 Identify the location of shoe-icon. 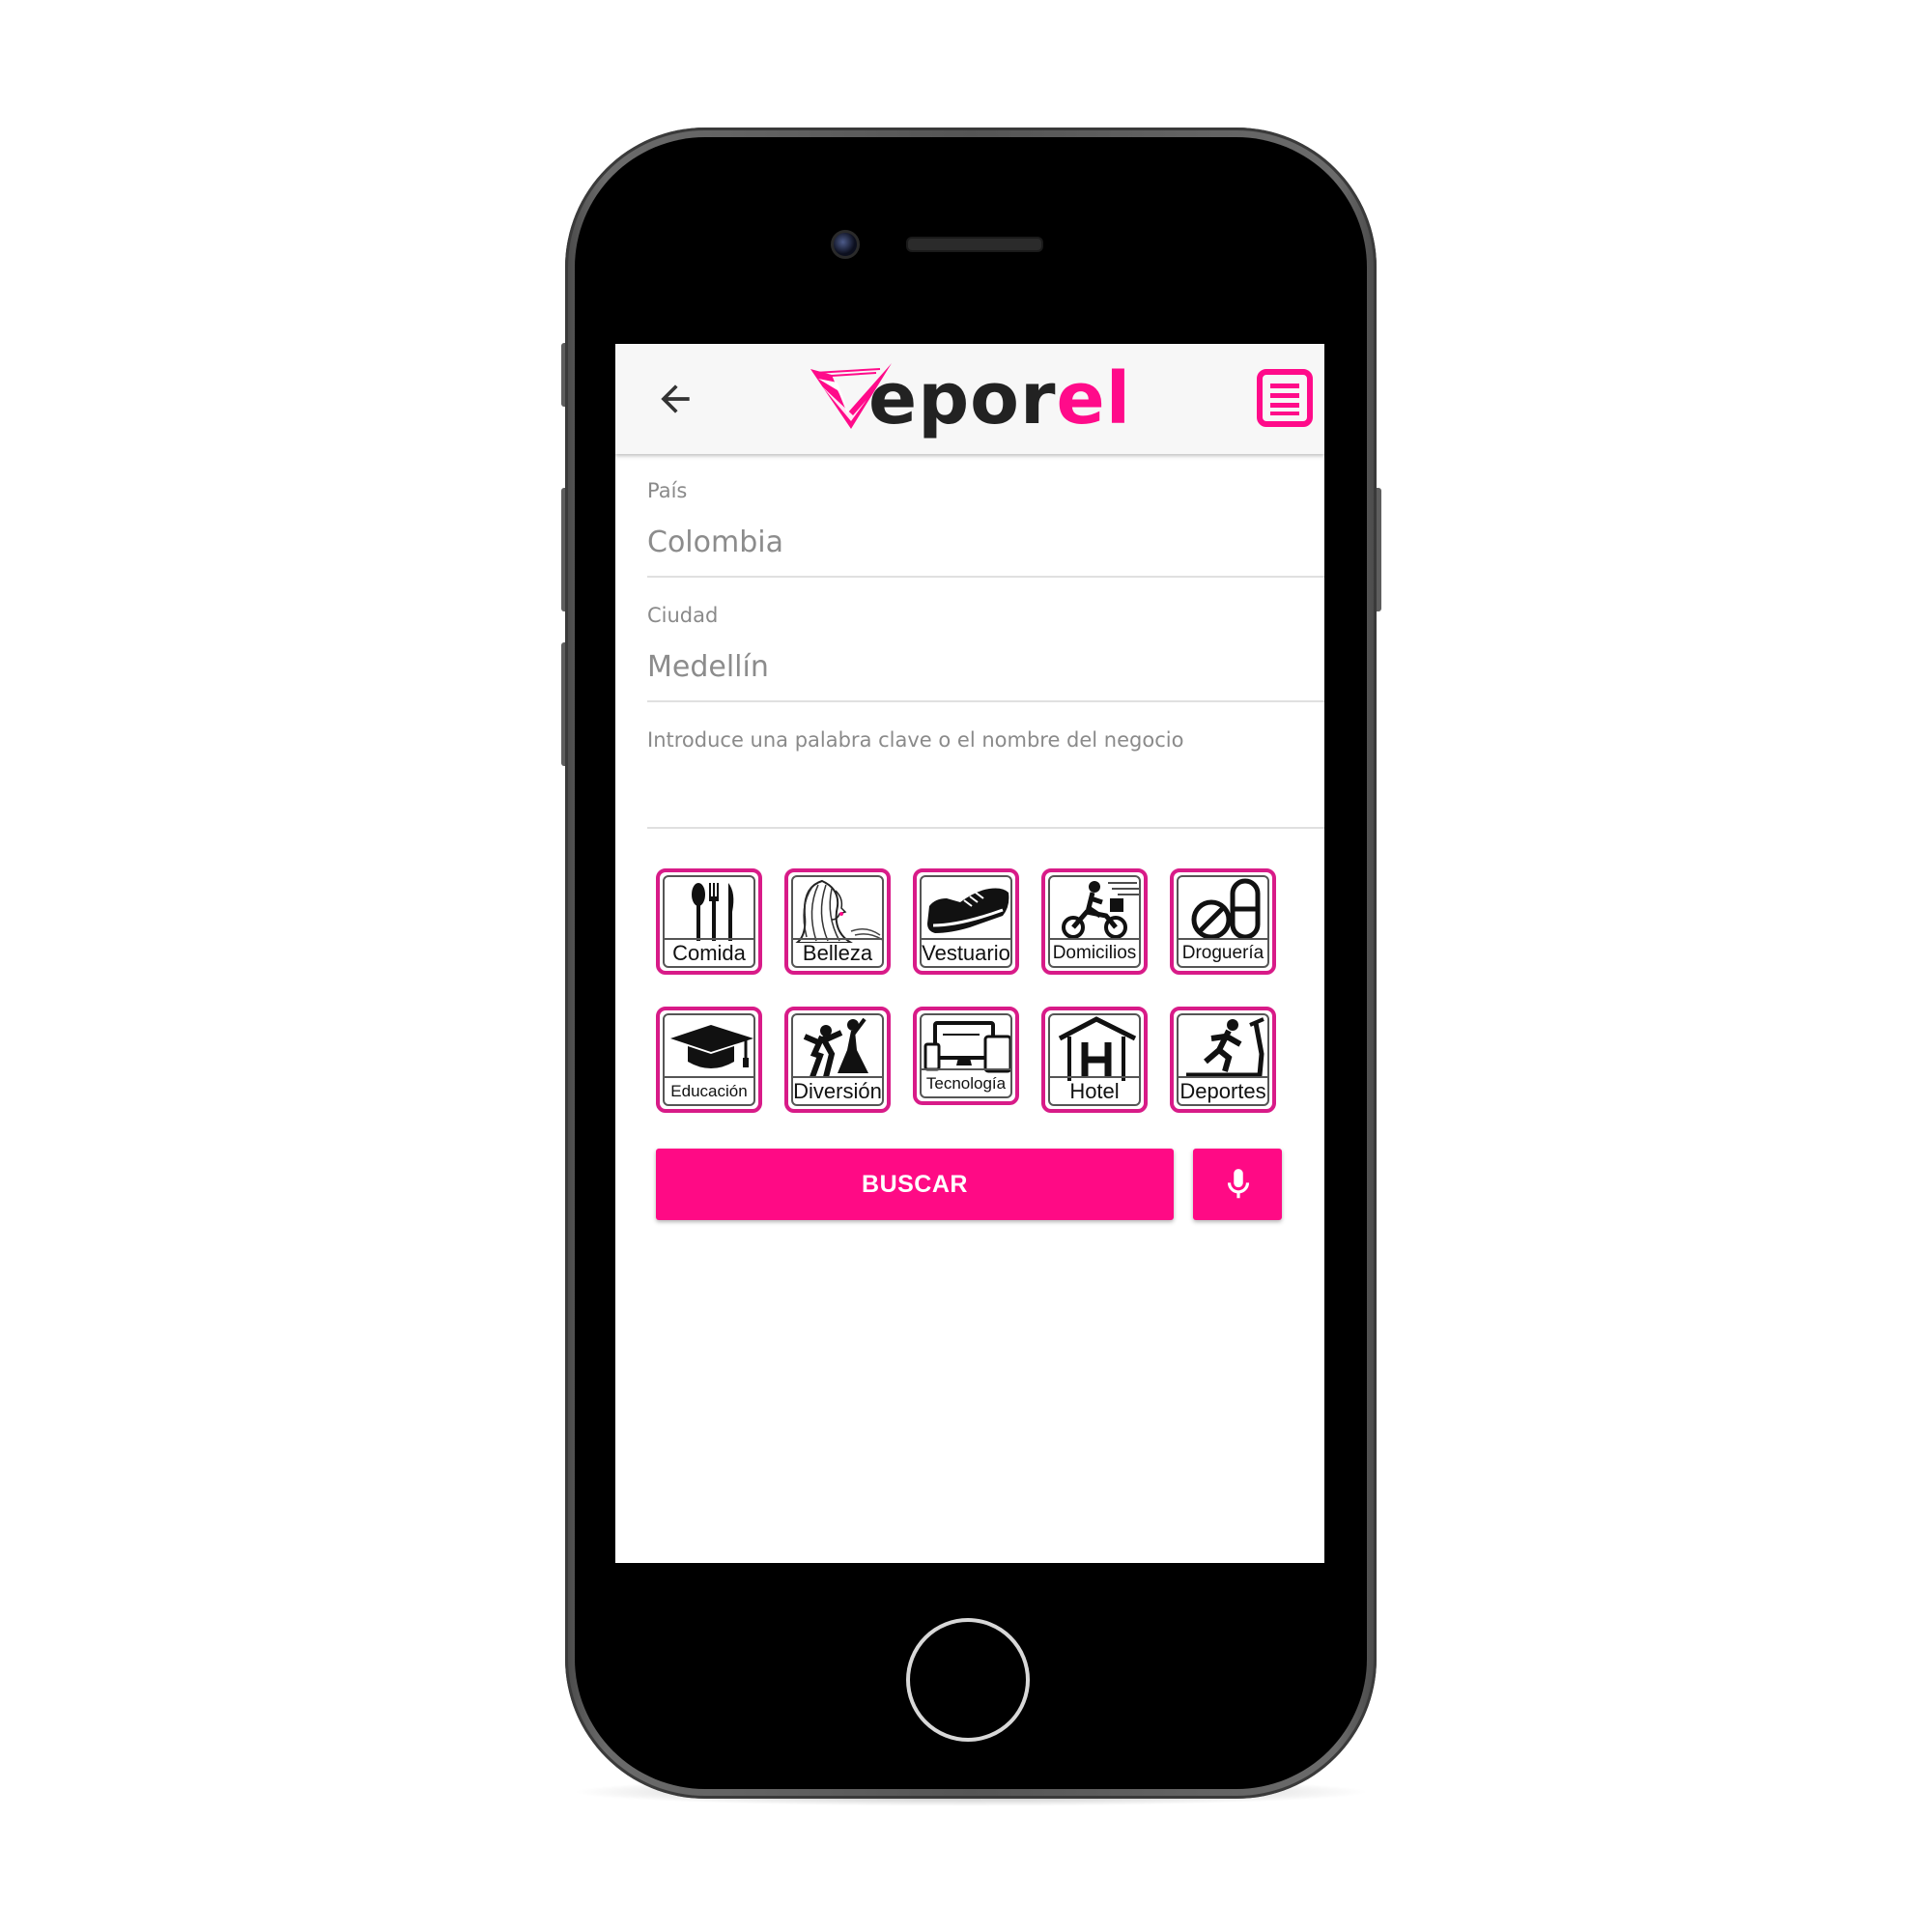
(968, 910).